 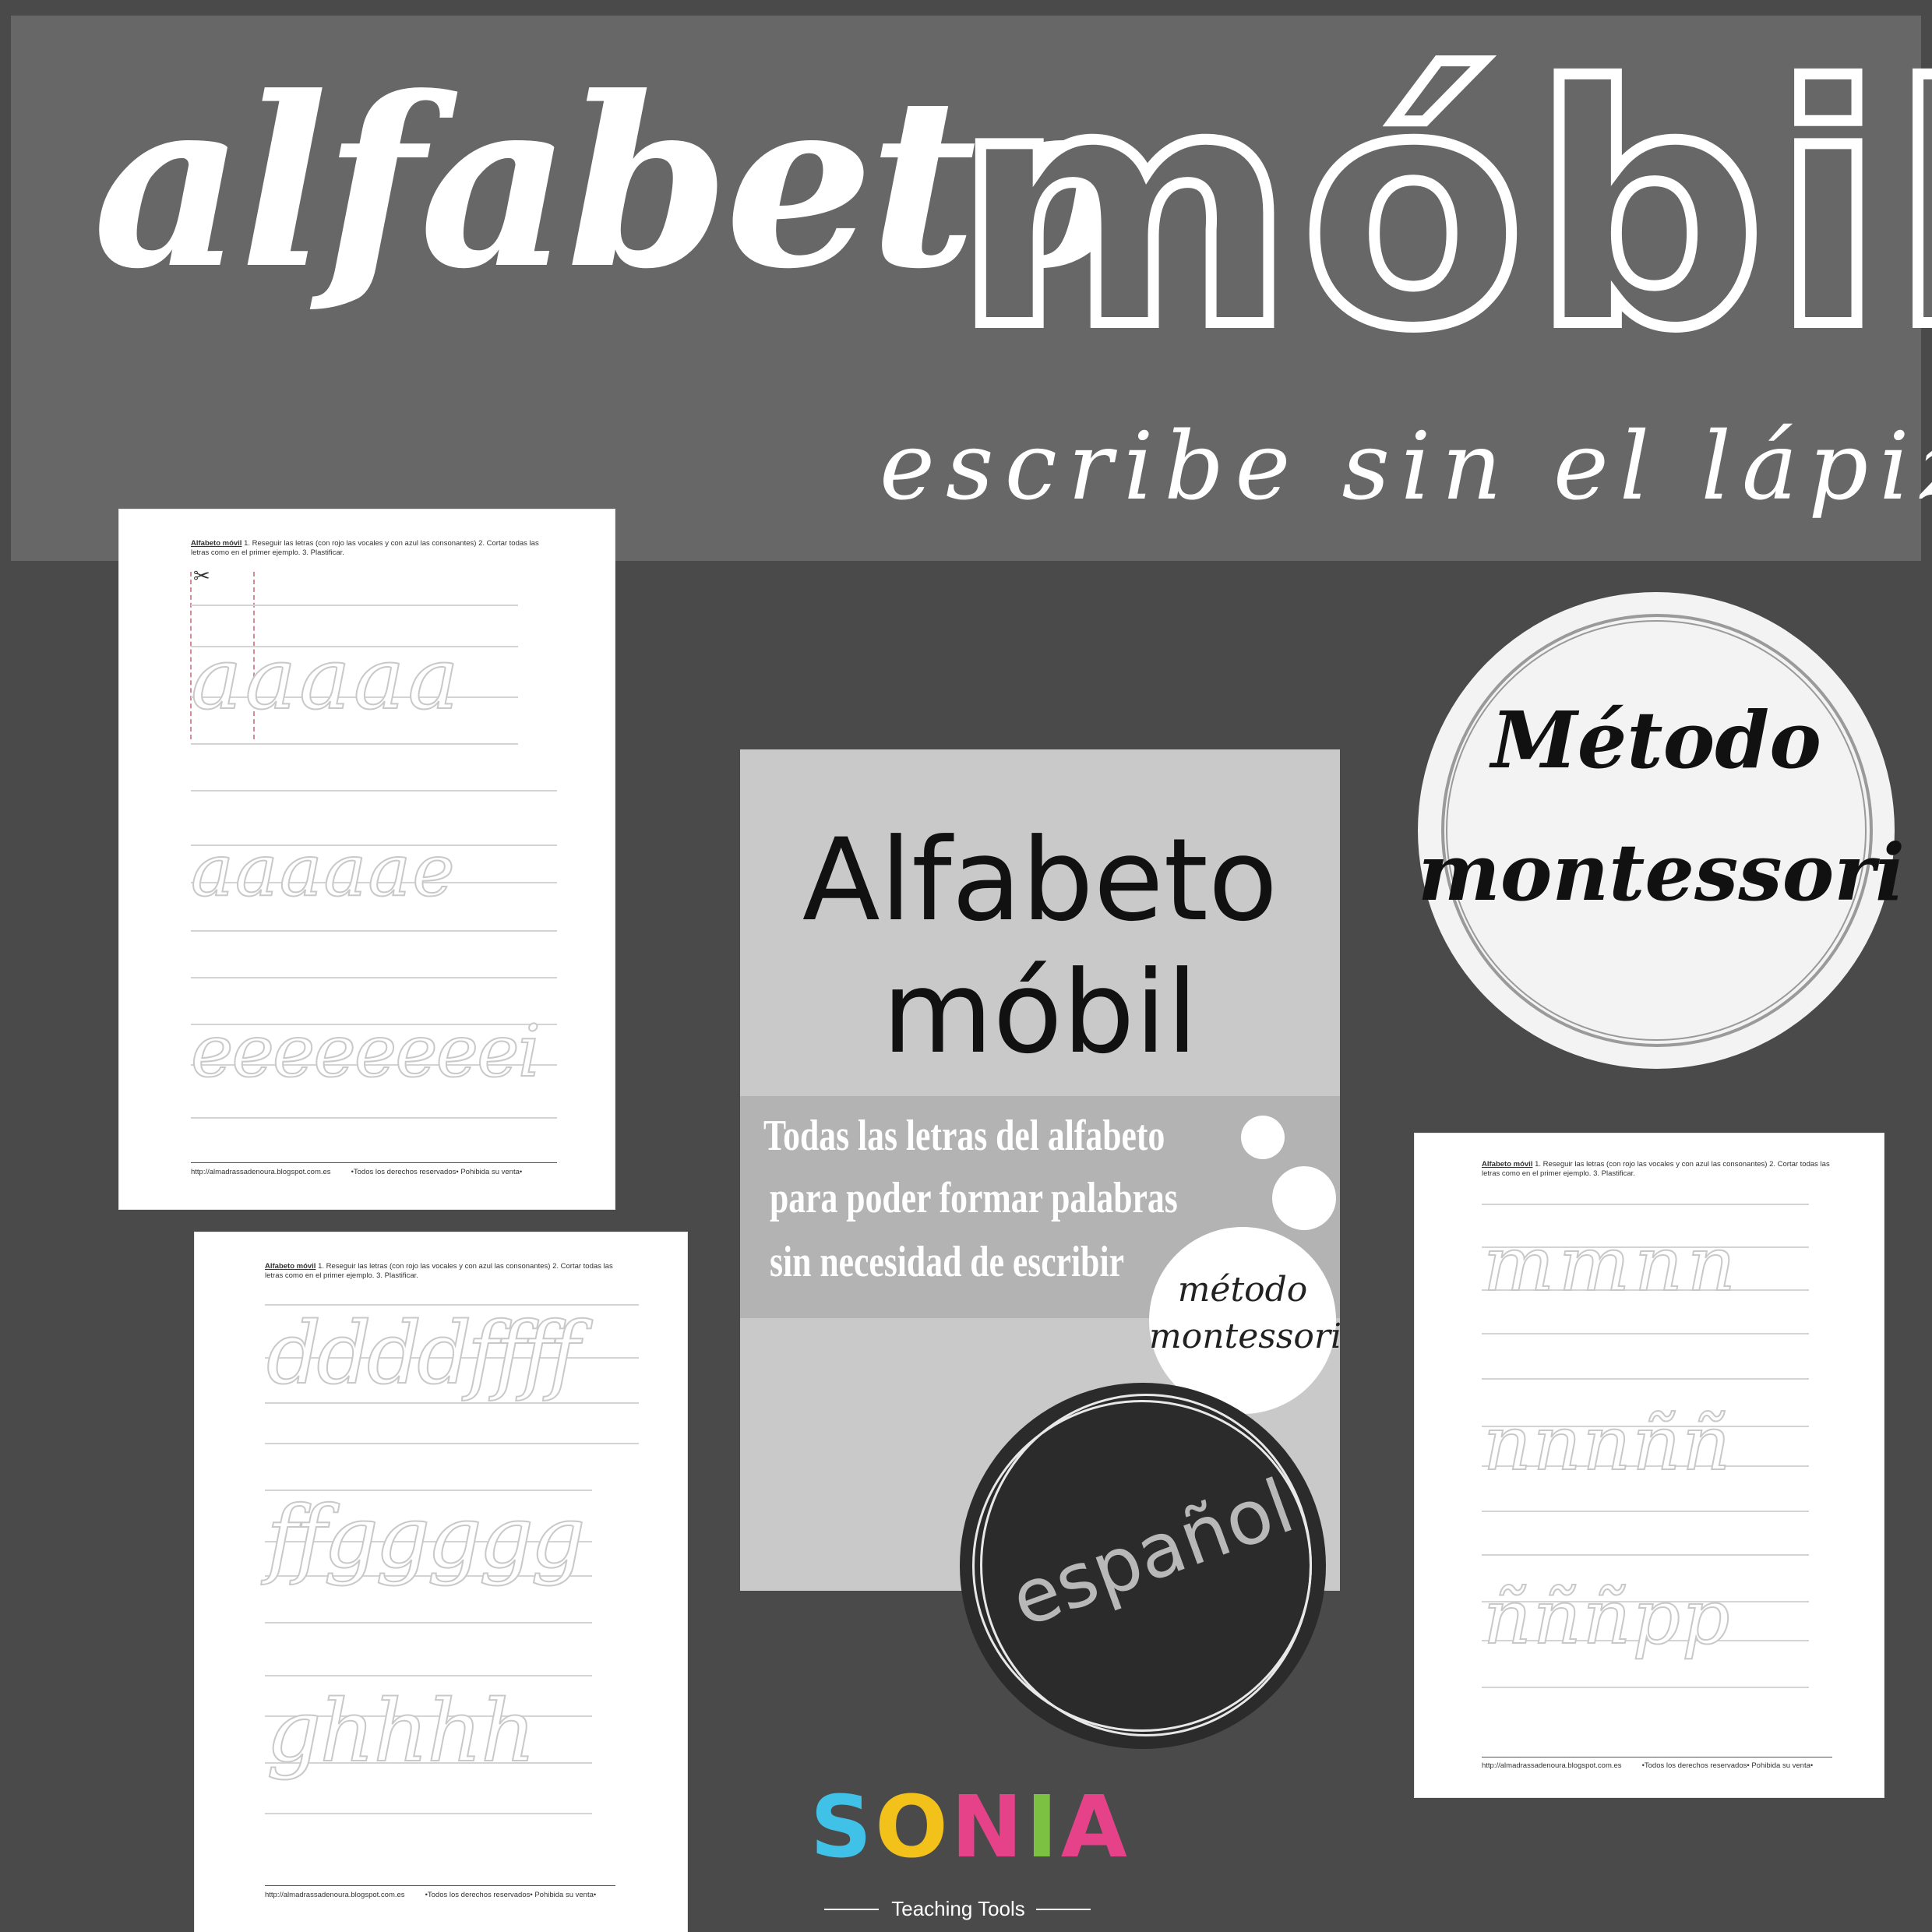 I want to click on brand-logo: SONIA Teaching Tools, so click(x=964, y=1854).